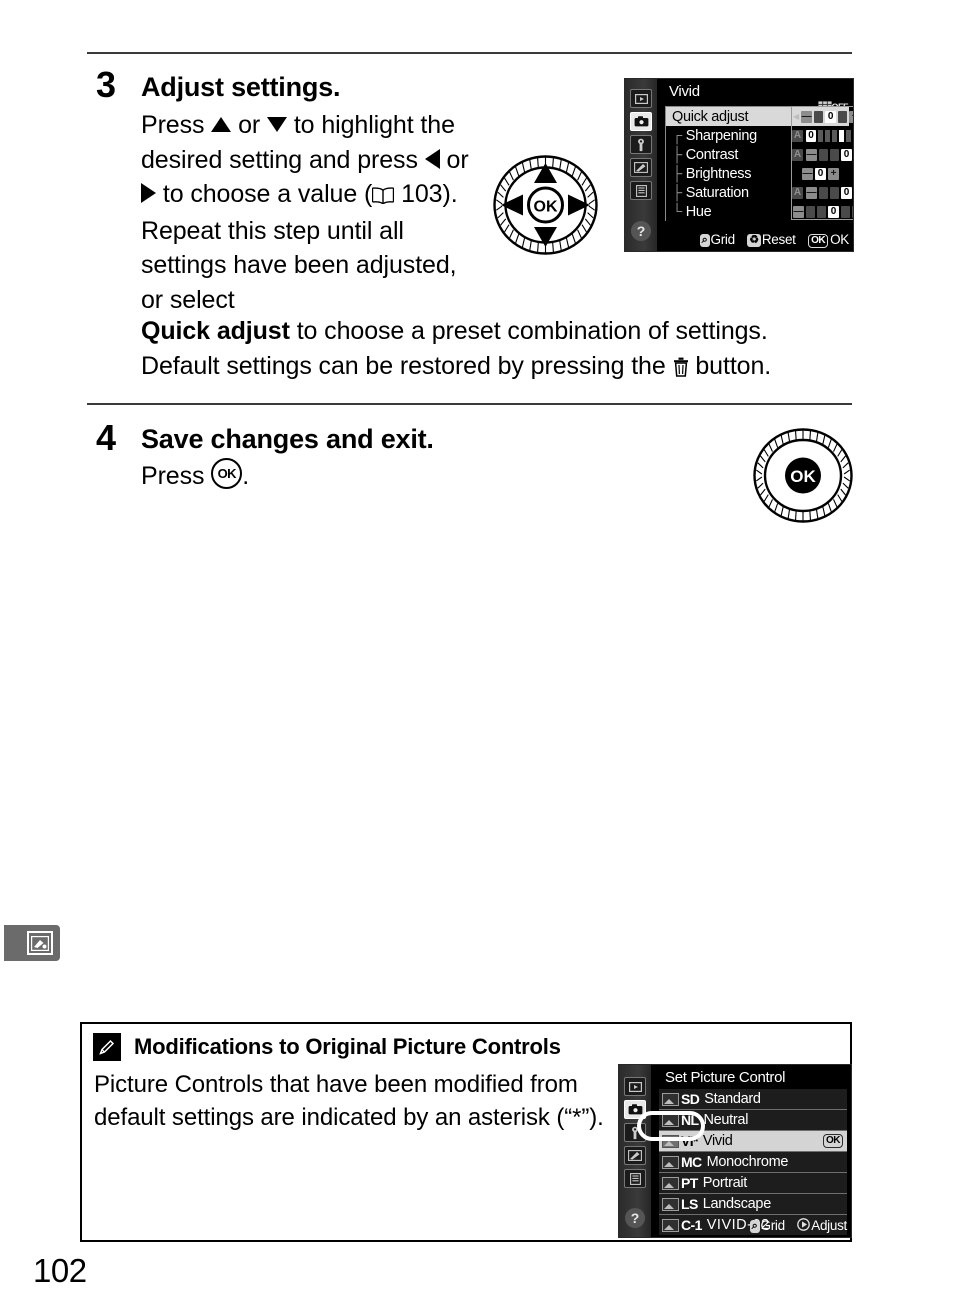 Image resolution: width=954 pixels, height=1314 pixels. What do you see at coordinates (148, 193) in the screenshot?
I see `right-triangle-icon` at bounding box center [148, 193].